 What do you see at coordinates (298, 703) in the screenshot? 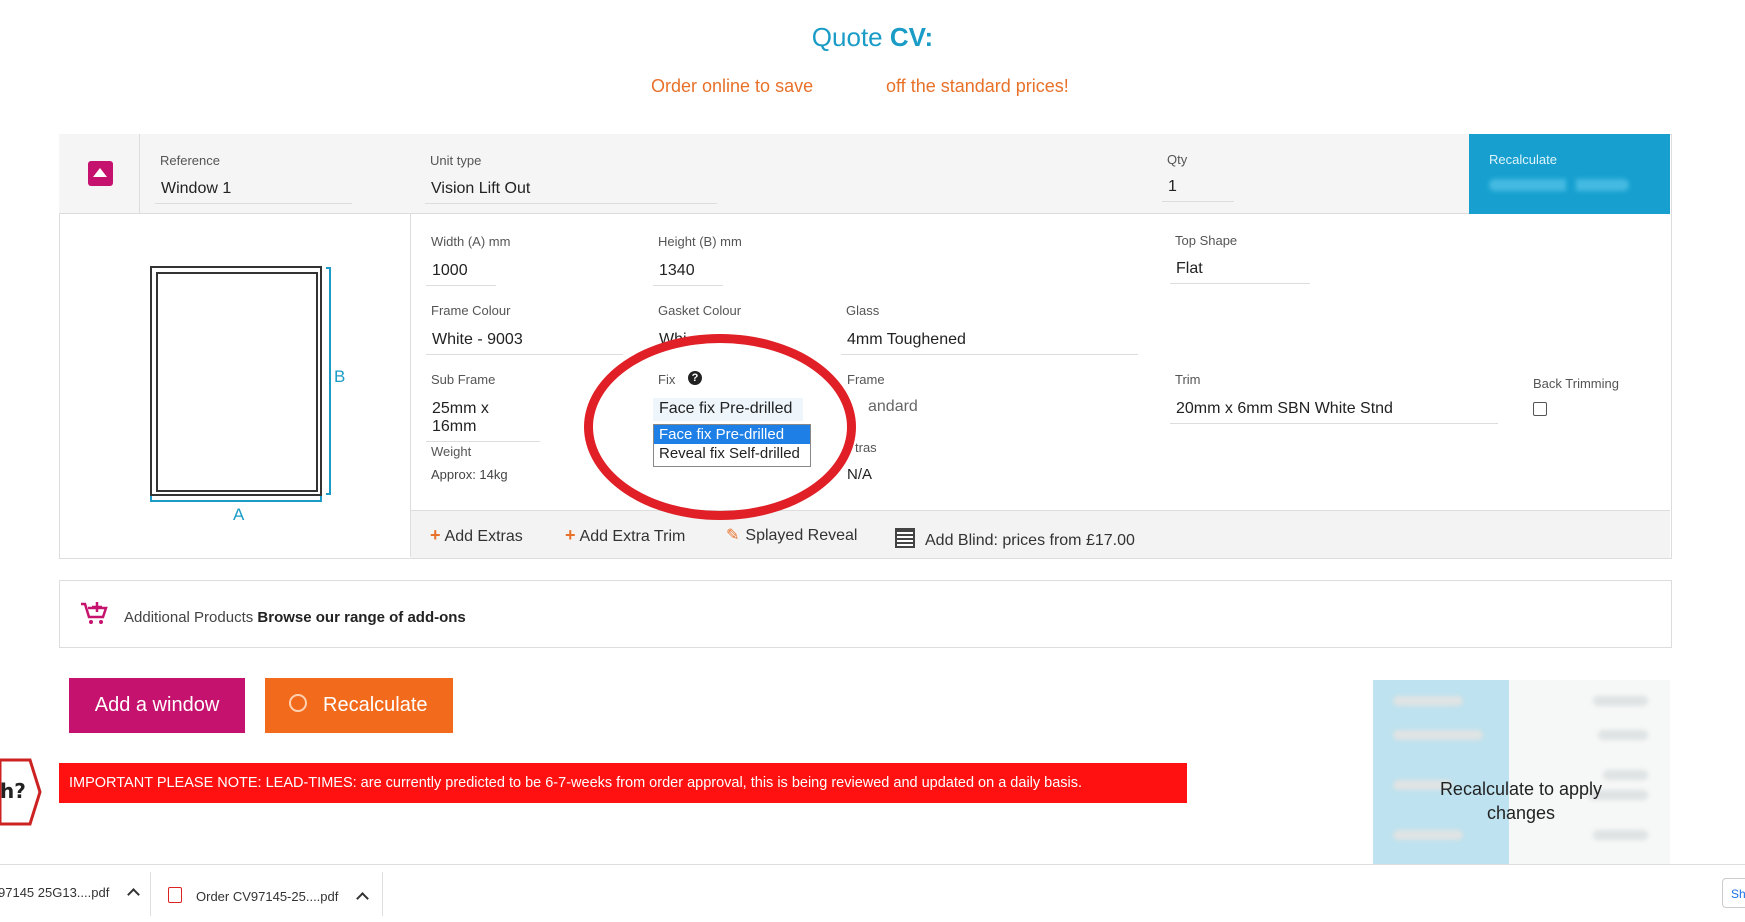
I see `refresh-icon` at bounding box center [298, 703].